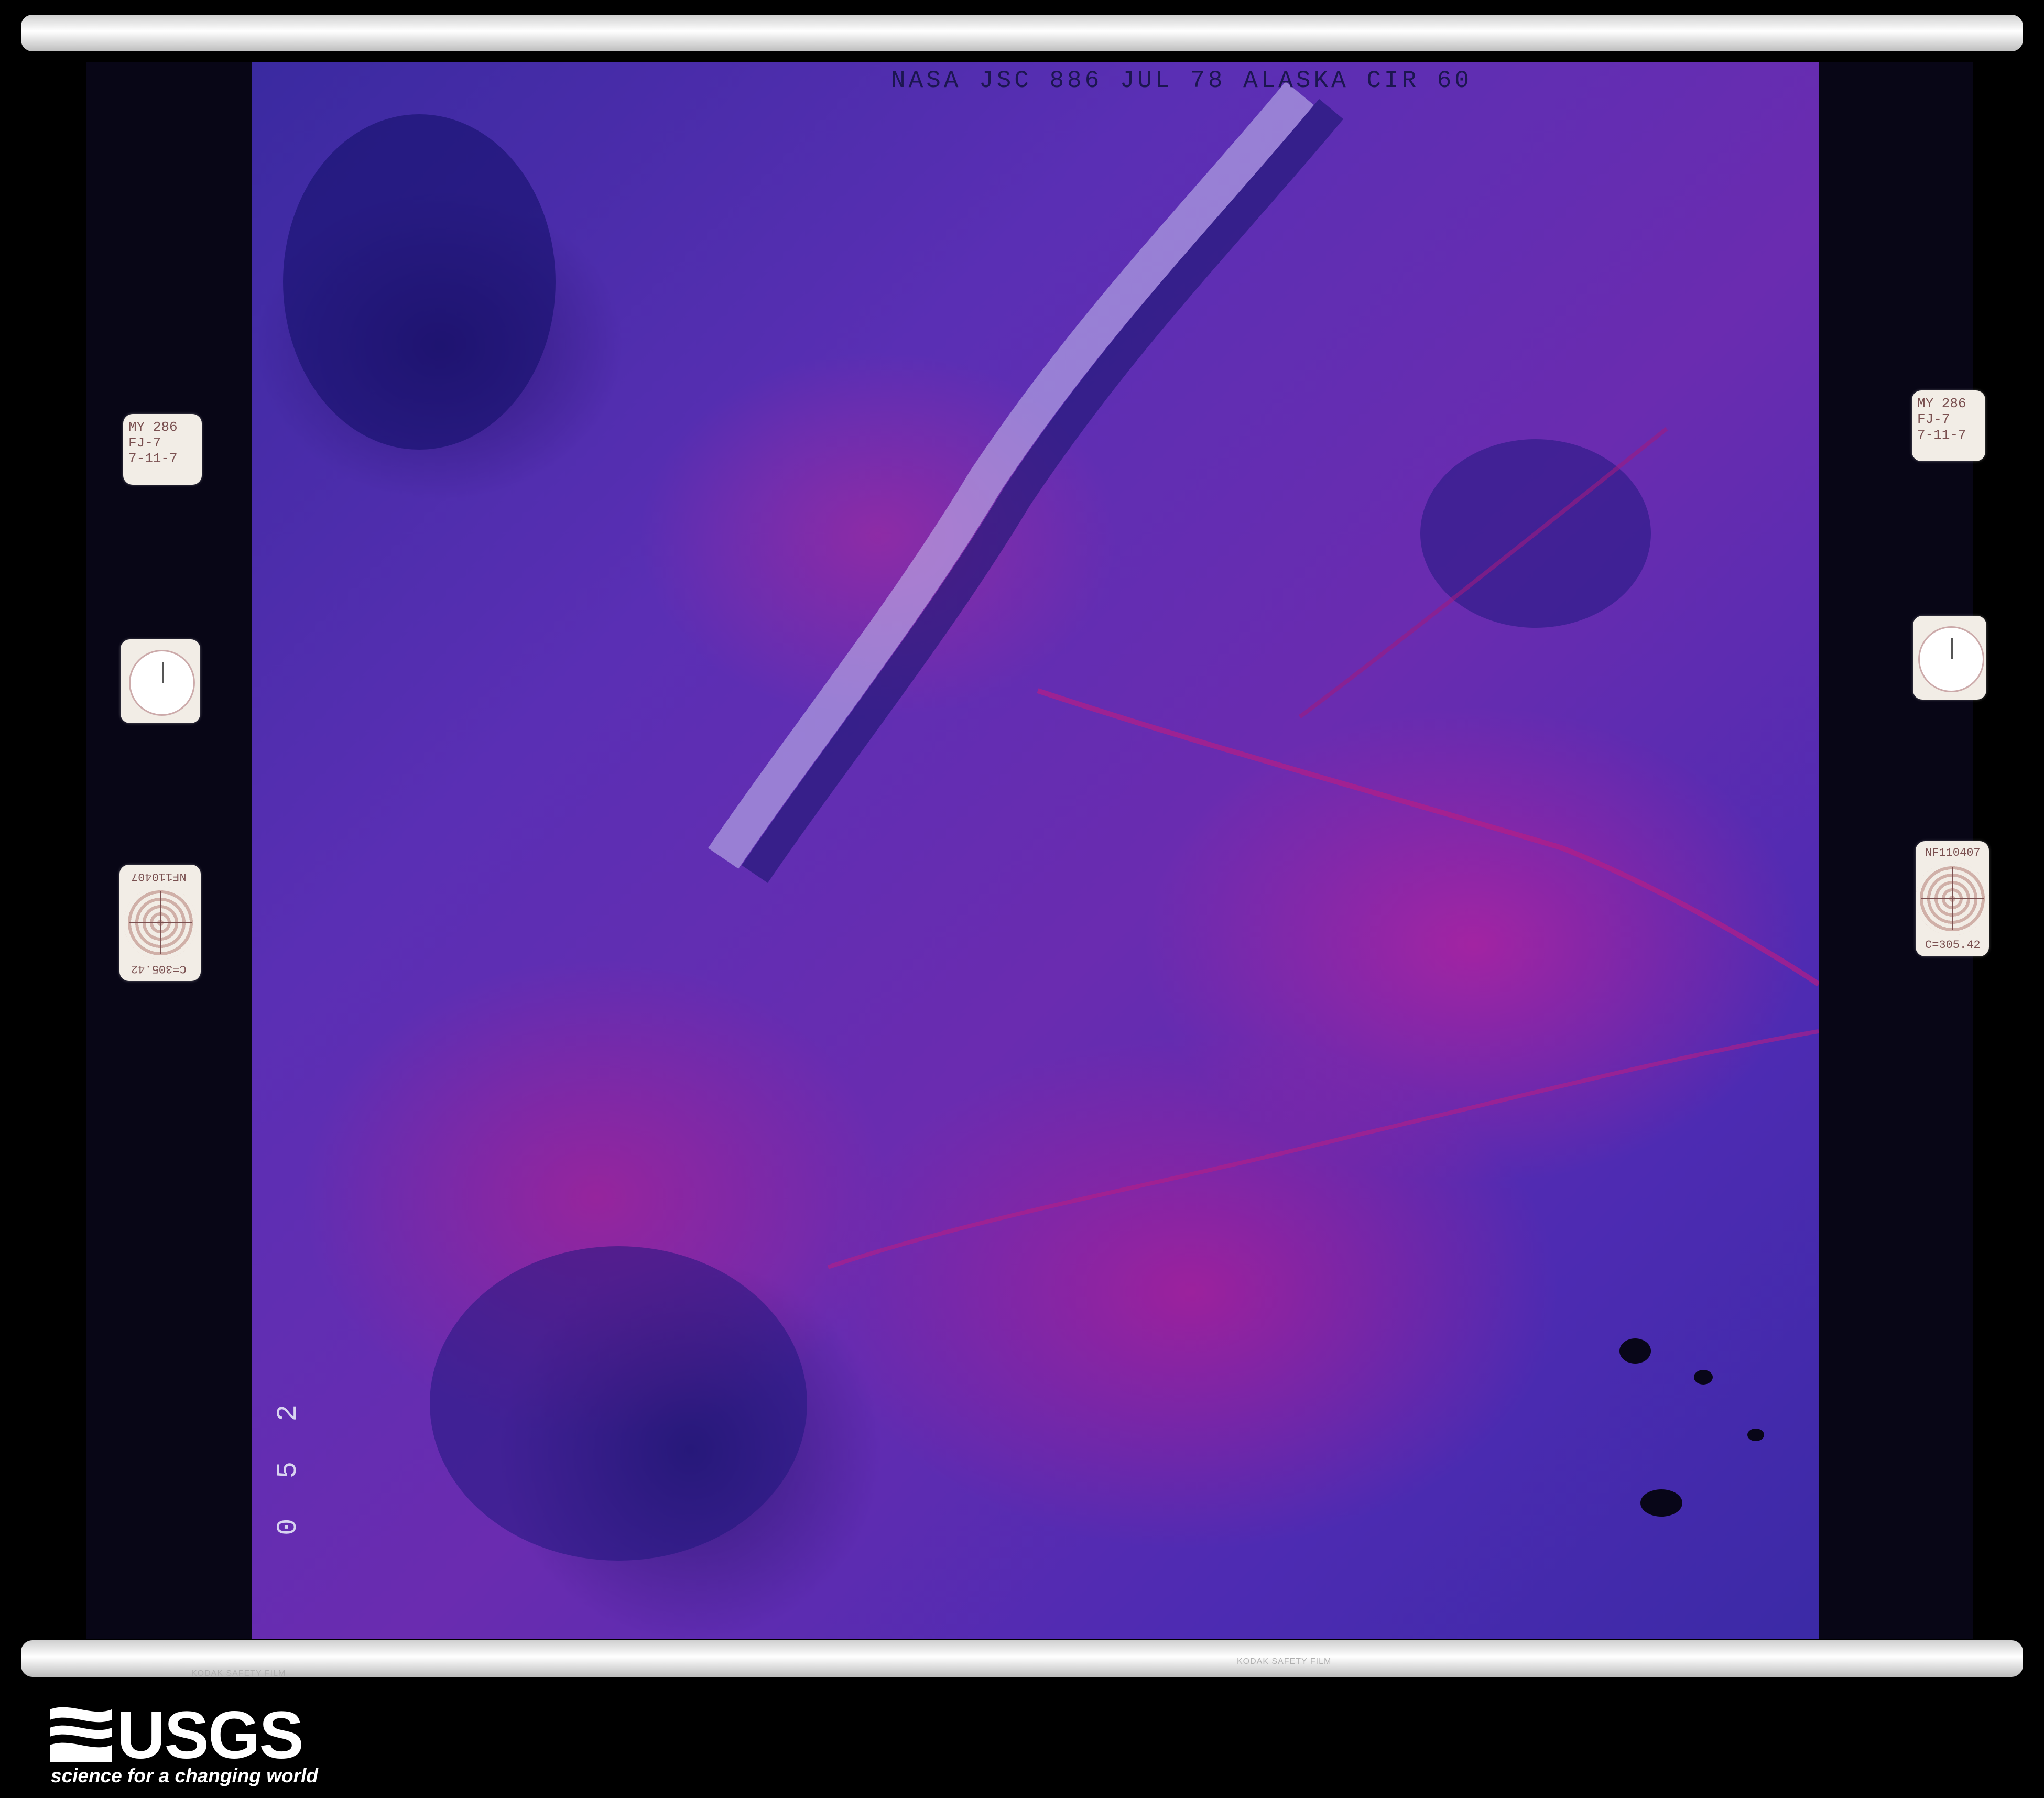 The width and height of the screenshot is (2044, 1798). I want to click on target-serial-left: NF110407, so click(159, 876).